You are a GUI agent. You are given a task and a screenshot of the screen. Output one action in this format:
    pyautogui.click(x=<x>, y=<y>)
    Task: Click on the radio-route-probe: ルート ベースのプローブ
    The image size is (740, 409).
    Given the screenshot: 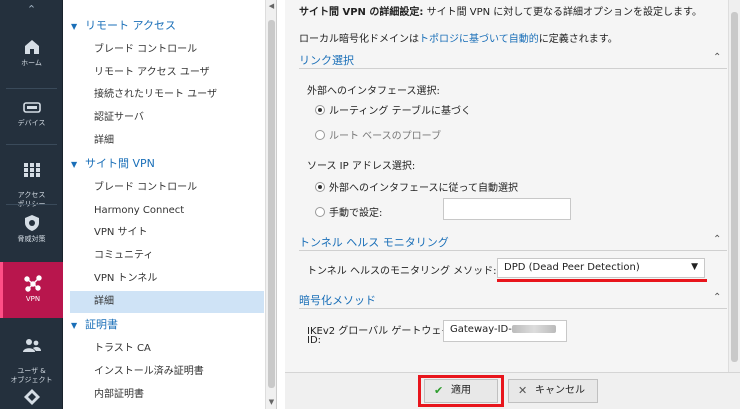 What is the action you would take?
    pyautogui.click(x=378, y=134)
    